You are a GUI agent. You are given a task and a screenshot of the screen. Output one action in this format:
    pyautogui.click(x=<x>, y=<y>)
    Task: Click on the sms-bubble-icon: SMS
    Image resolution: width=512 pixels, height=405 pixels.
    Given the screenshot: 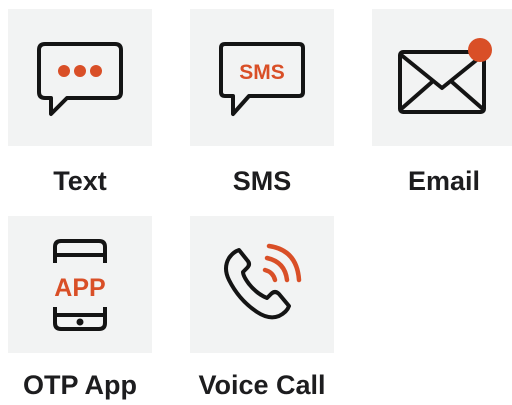 What is the action you would take?
    pyautogui.click(x=262, y=78)
    